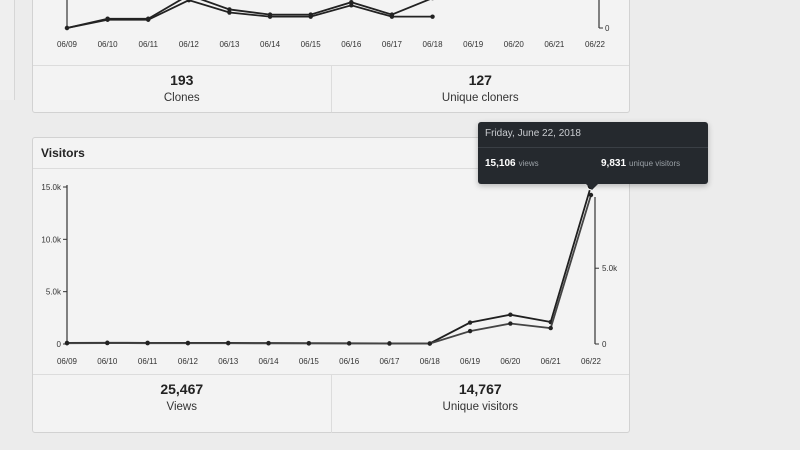  Describe the element at coordinates (604, 344) in the screenshot. I see `visitors-right-tick-label: 0` at that location.